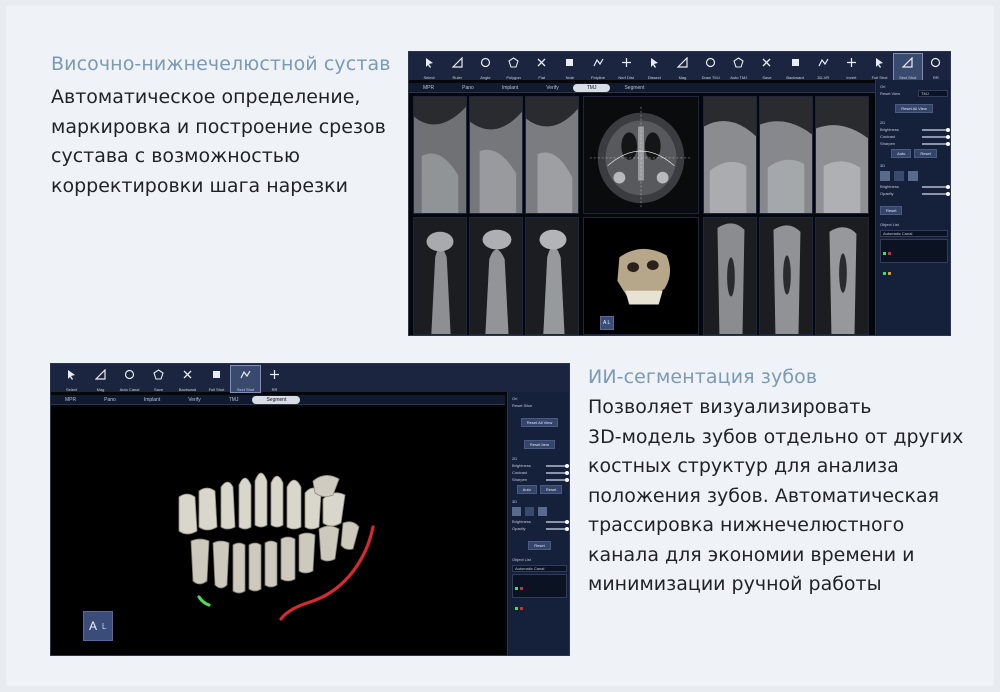  What do you see at coordinates (598, 67) in the screenshot?
I see `tool-polyline-button: Polyline` at bounding box center [598, 67].